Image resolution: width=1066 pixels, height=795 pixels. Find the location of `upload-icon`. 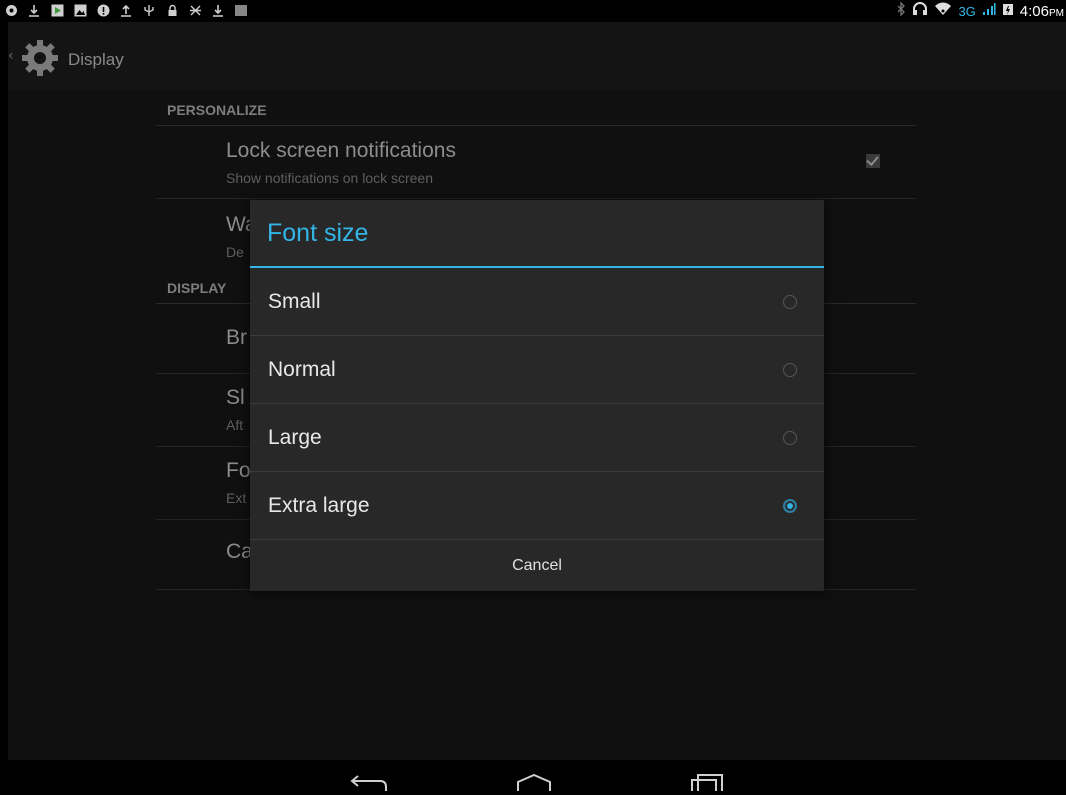

upload-icon is located at coordinates (126, 10).